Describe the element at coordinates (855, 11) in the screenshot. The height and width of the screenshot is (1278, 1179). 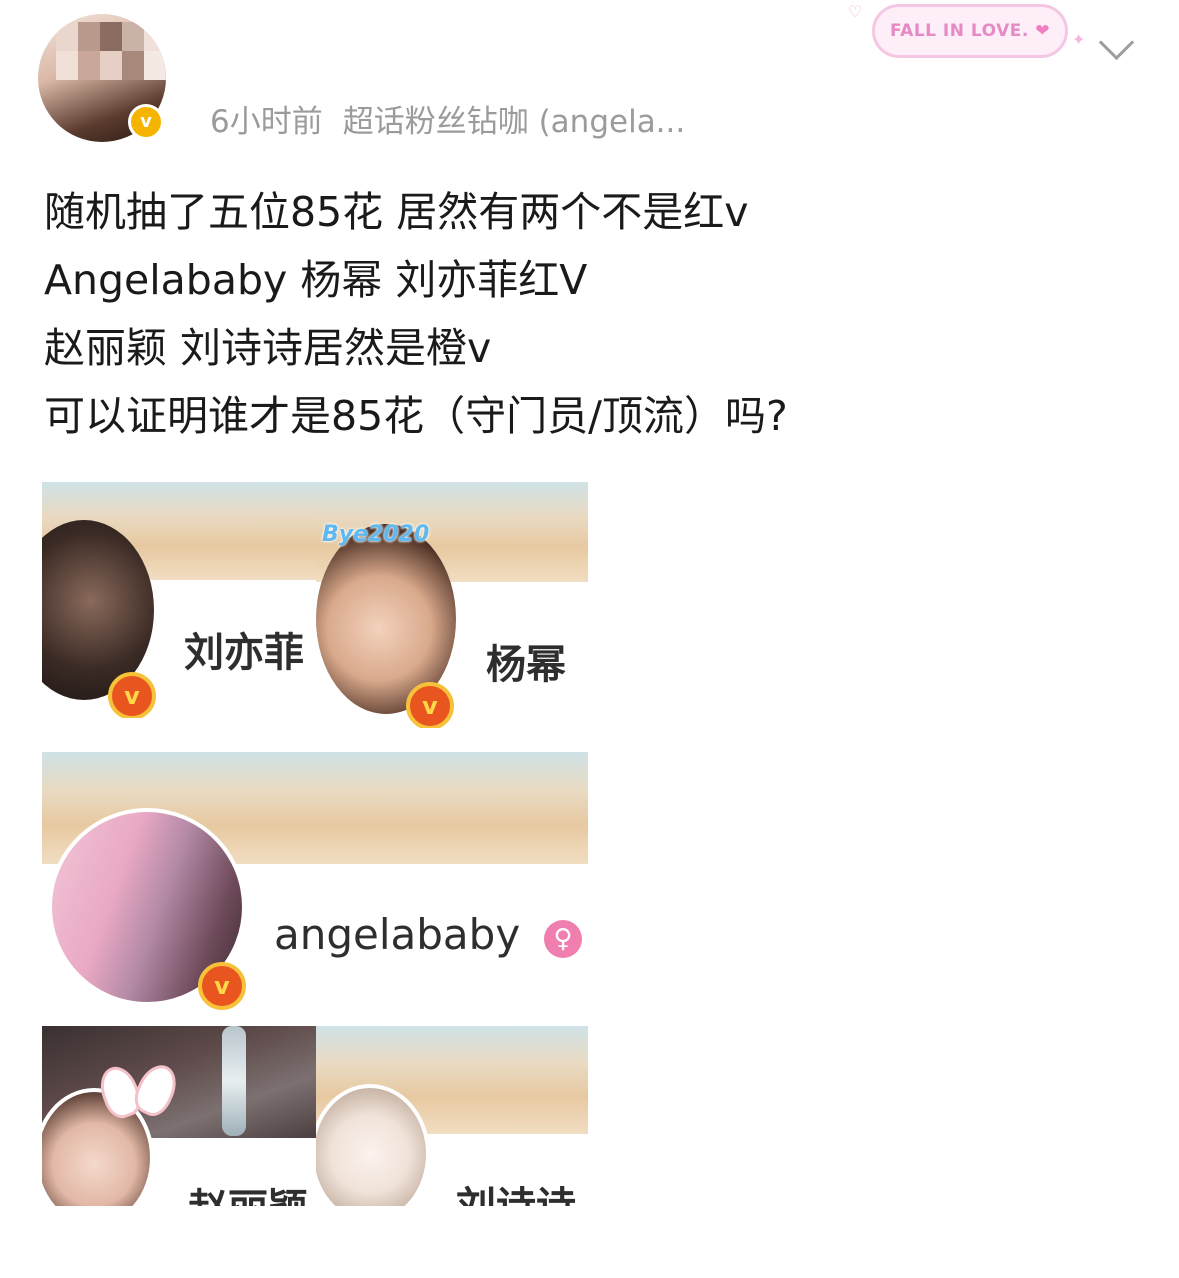
I see `sparkle-icon: ♡` at that location.